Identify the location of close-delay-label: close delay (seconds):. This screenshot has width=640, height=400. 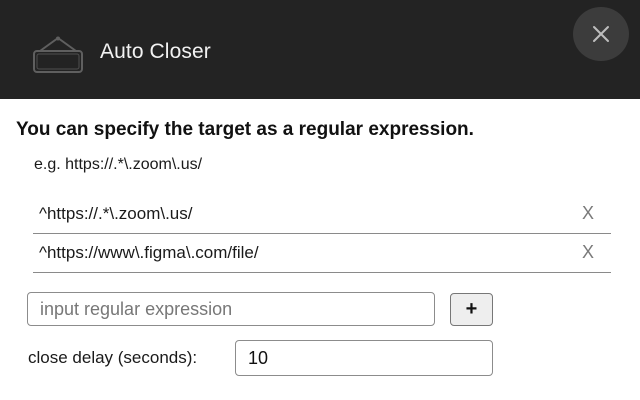
(113, 357).